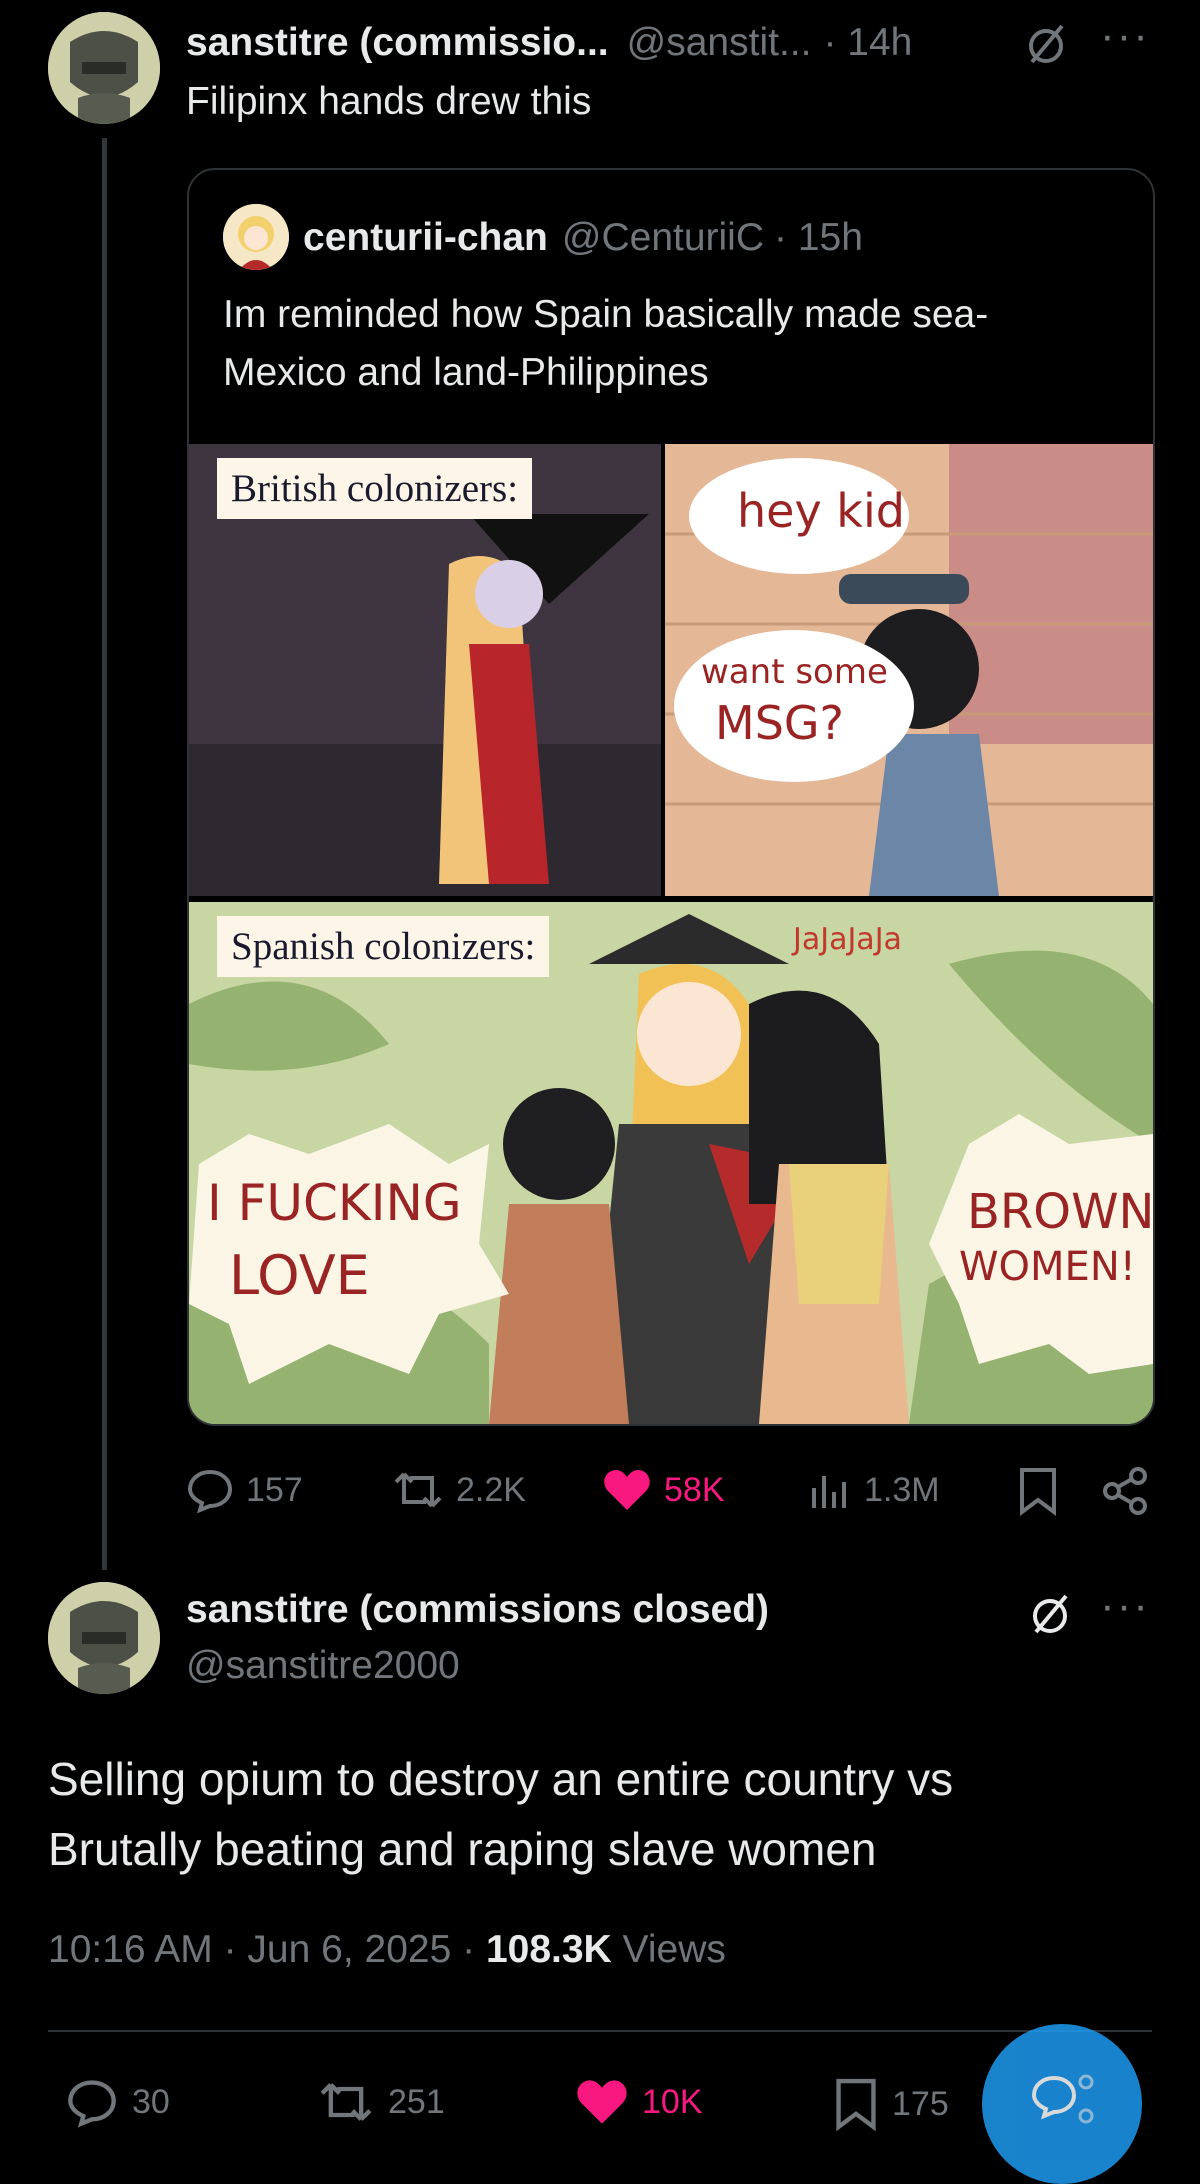 This screenshot has width=1200, height=2184. Describe the element at coordinates (600, 2031) in the screenshot. I see `divider` at that location.